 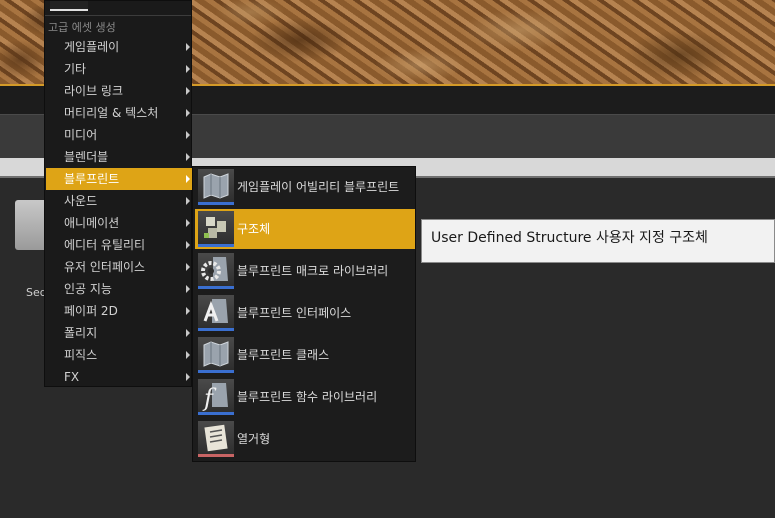 I want to click on submenu-item-label: 게임플레이 어빌리티 블루프린트, so click(x=318, y=187).